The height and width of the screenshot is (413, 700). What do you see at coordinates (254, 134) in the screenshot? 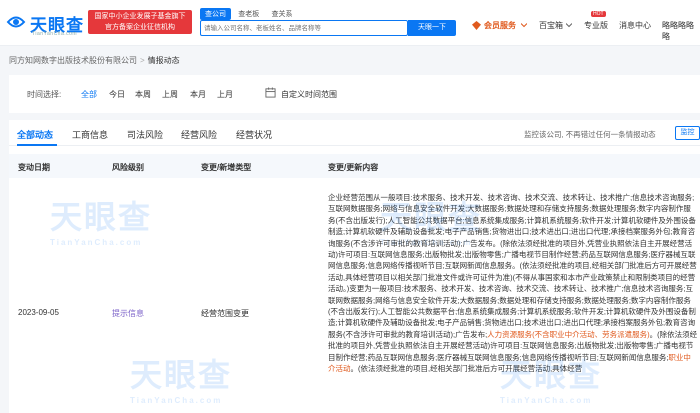
I see `tab-operational-status: 经营状况` at bounding box center [254, 134].